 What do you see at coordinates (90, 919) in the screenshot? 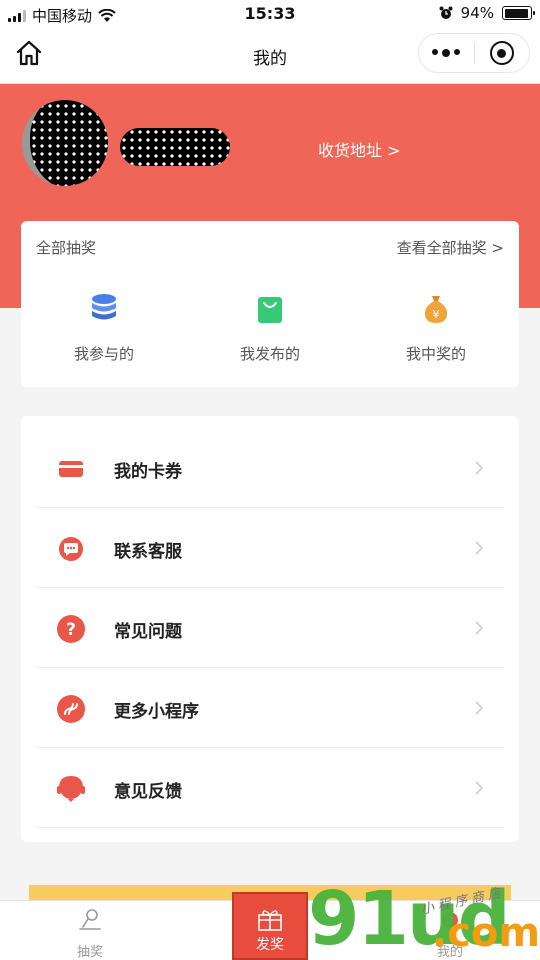
I see `lottery-tab-icon` at bounding box center [90, 919].